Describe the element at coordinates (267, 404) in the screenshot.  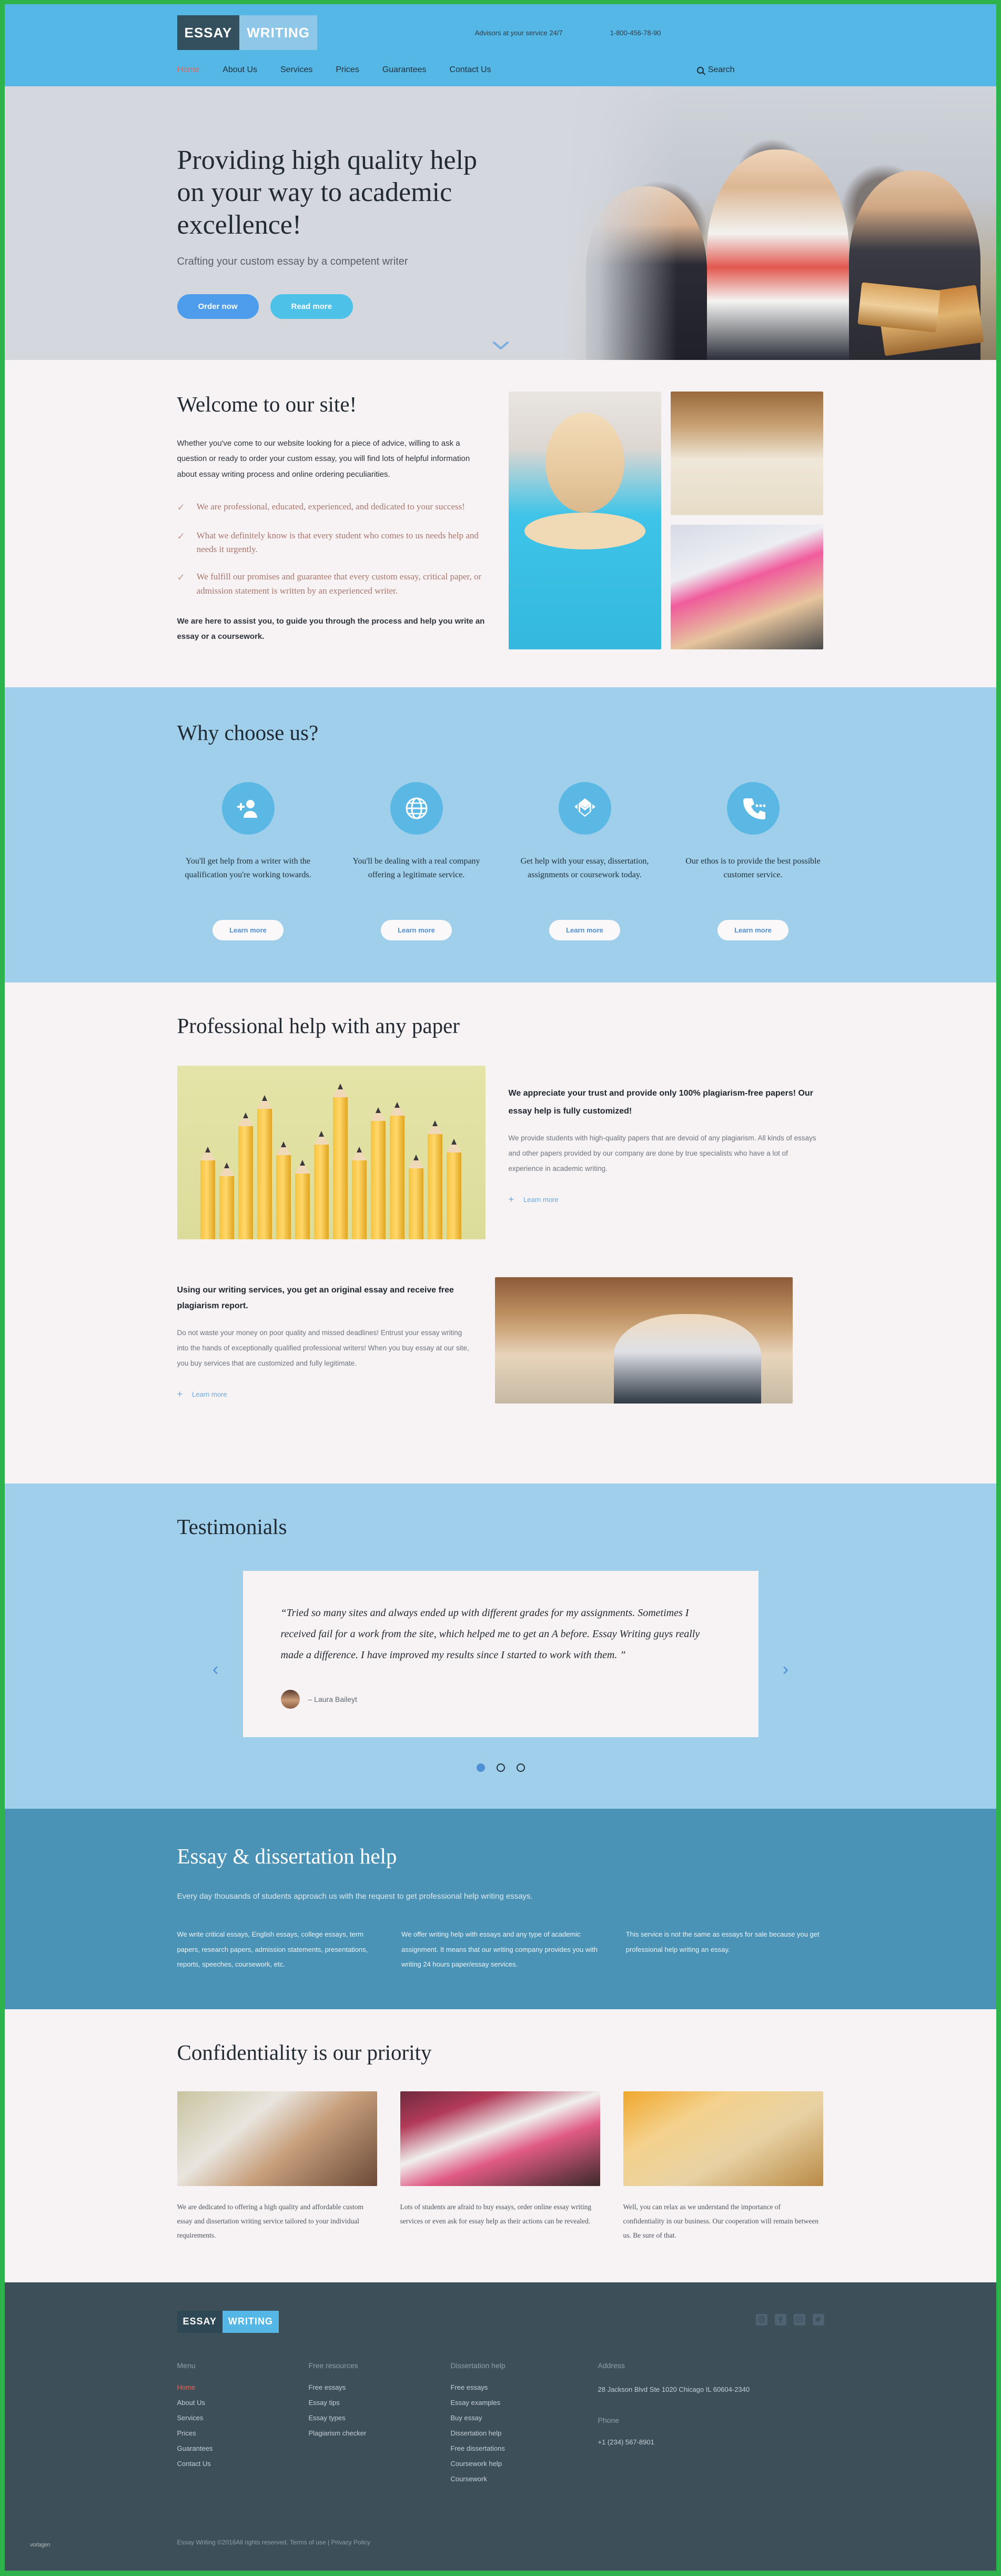
I see `welcome-heading: Welcome to our site!` at that location.